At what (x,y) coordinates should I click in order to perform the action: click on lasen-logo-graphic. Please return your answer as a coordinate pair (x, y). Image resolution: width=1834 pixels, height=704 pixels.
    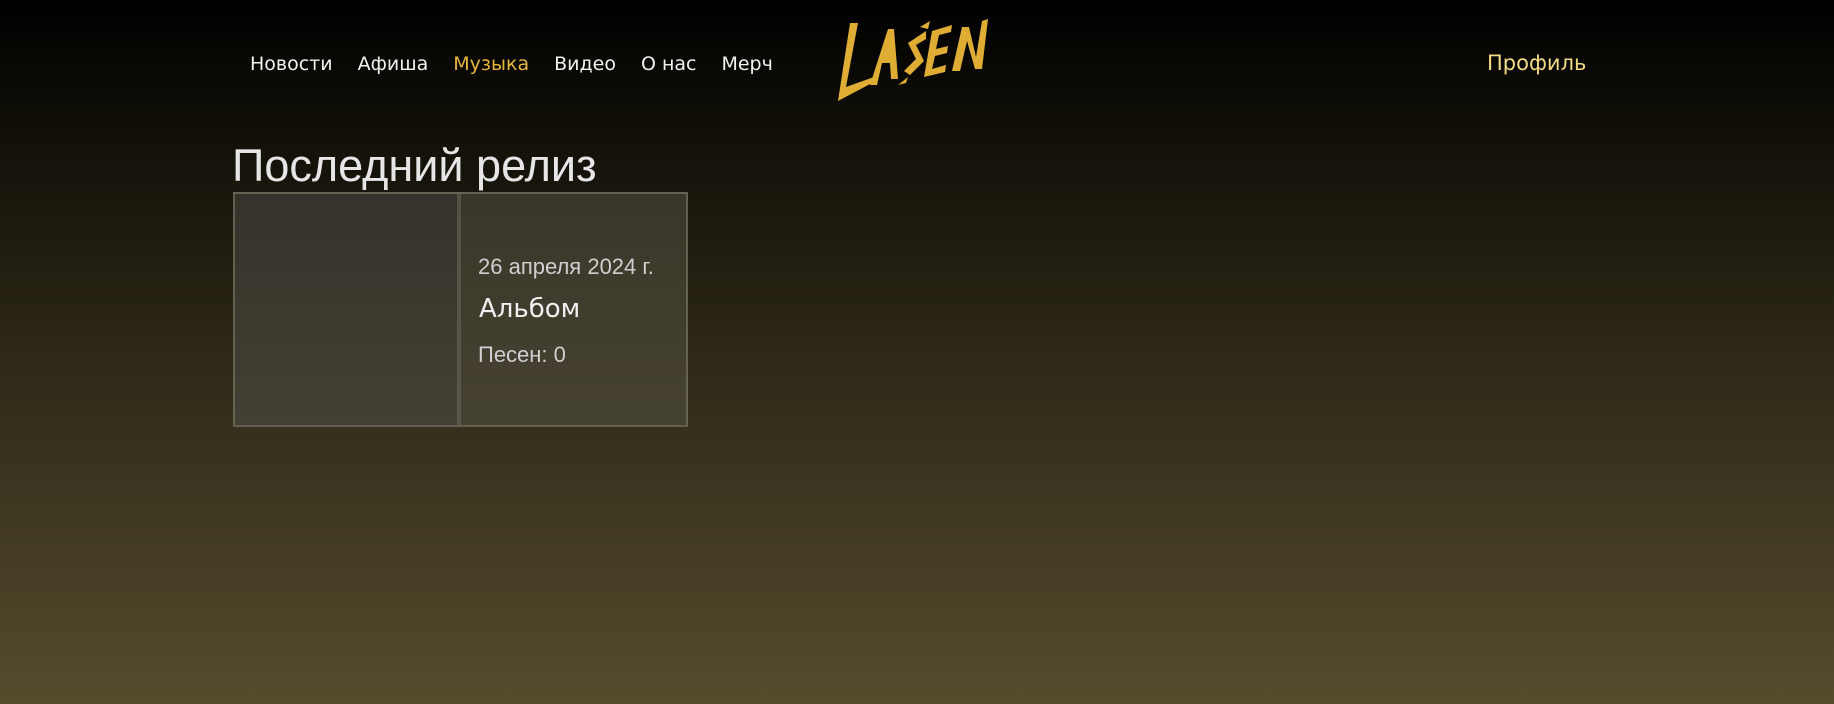
    Looking at the image, I should click on (913, 60).